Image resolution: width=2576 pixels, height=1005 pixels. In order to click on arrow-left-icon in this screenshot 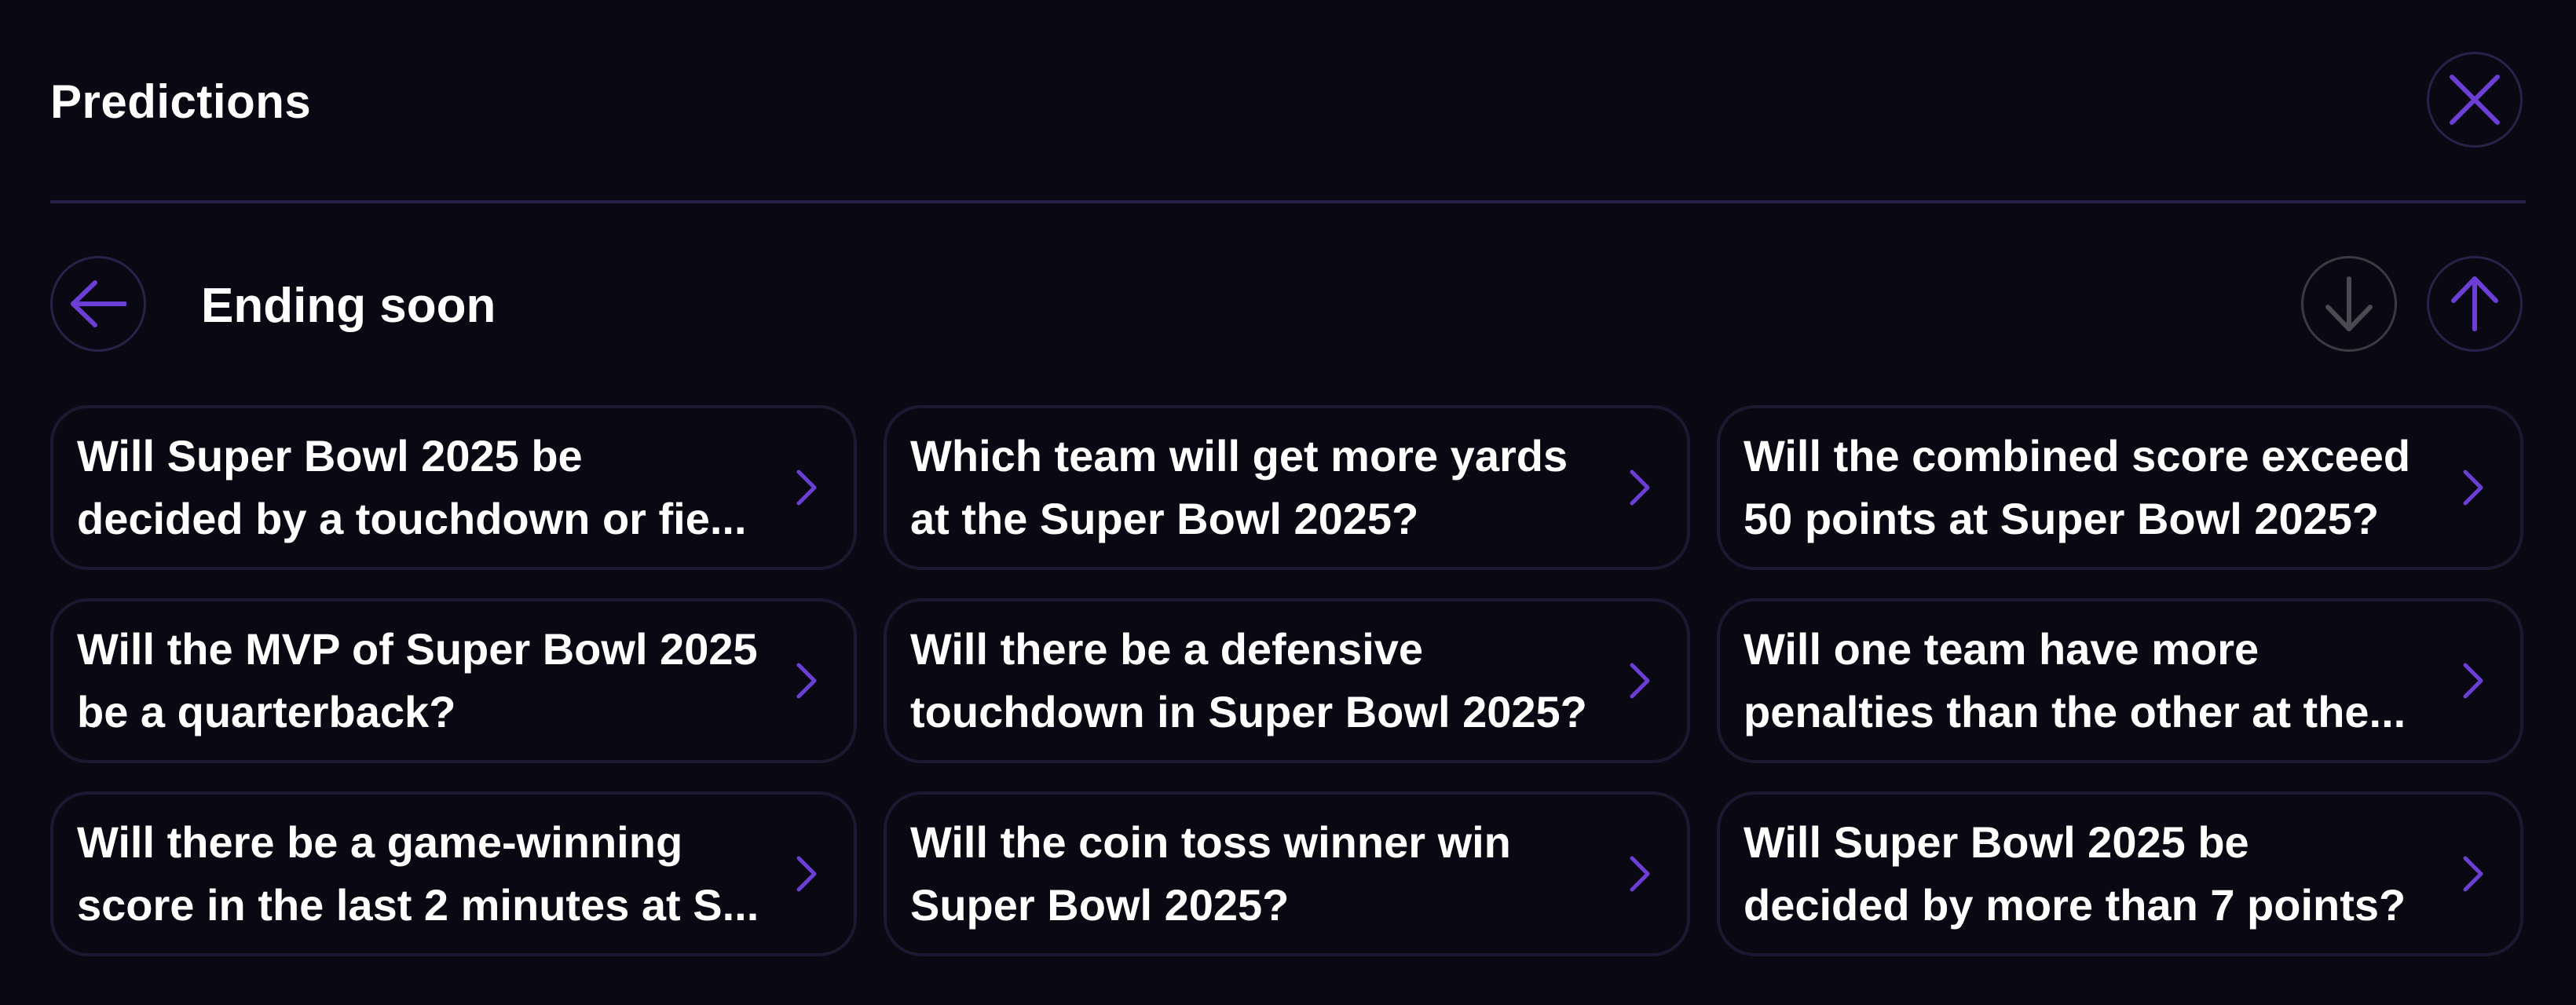, I will do `click(99, 303)`.